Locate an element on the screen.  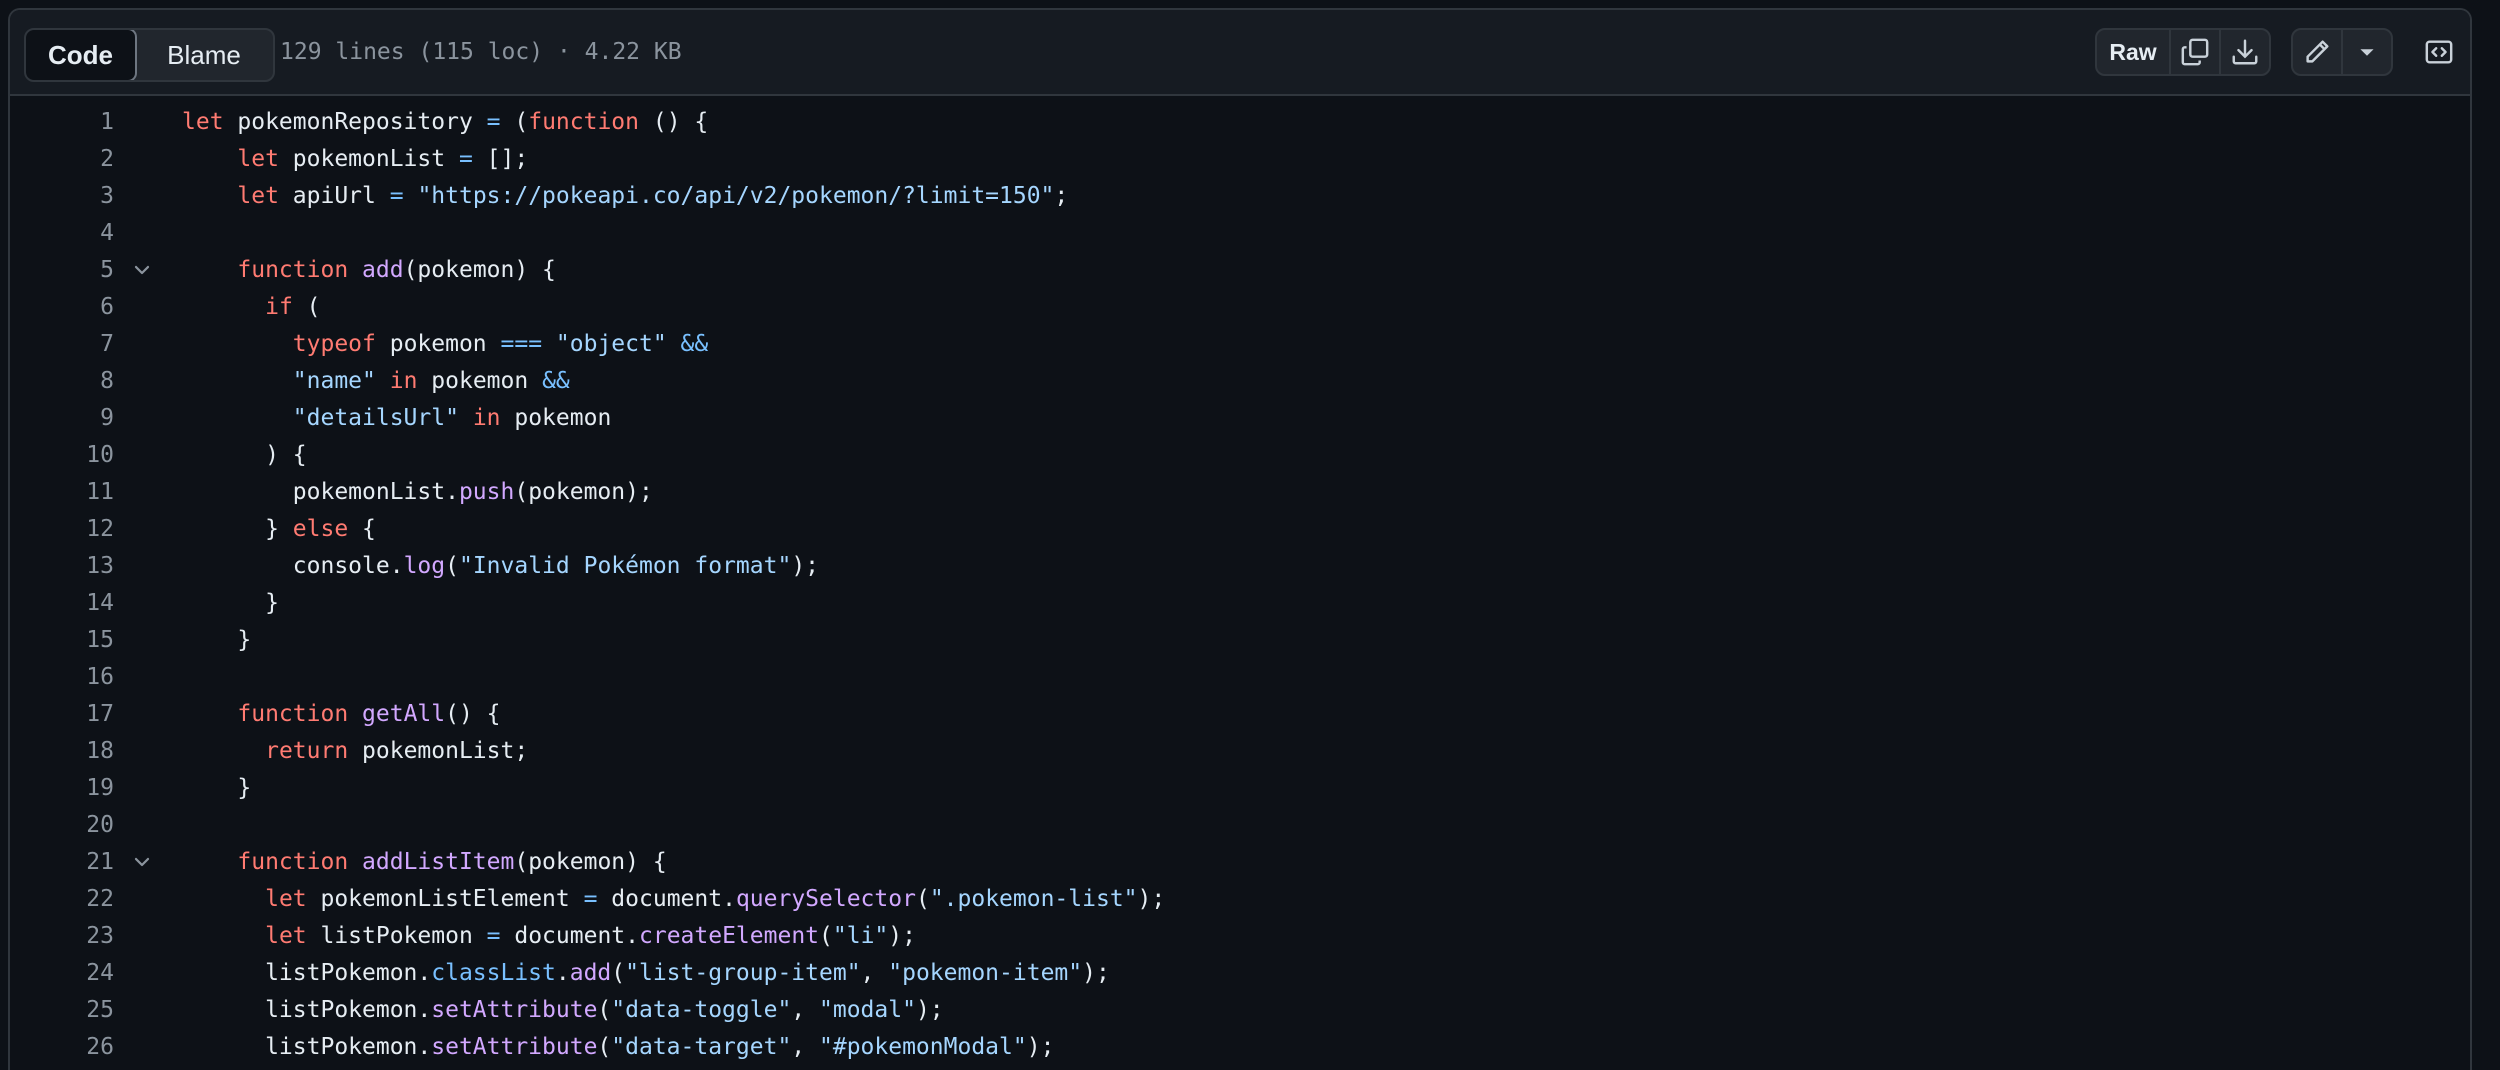
code-line: 20 is located at coordinates (1240, 825).